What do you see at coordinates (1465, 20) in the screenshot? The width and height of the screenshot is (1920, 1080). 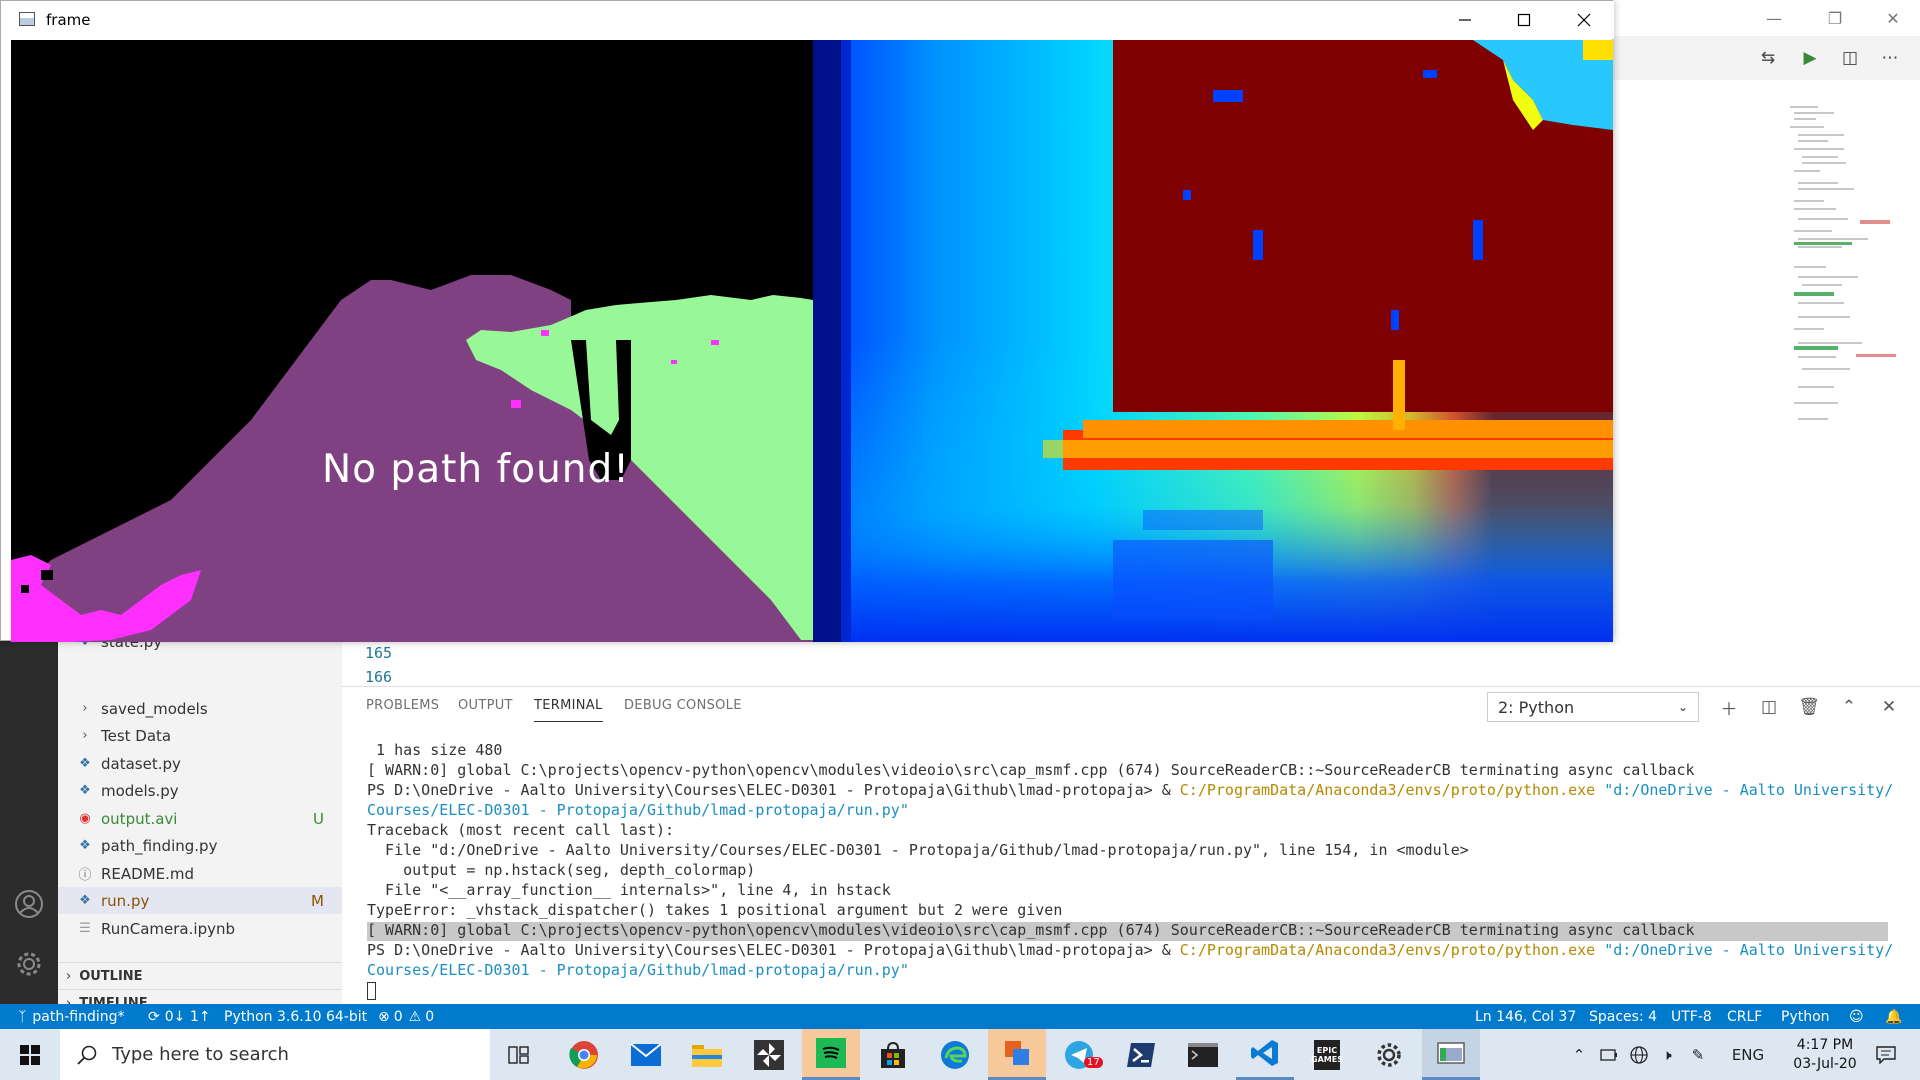 I see `frame-minimize-button` at bounding box center [1465, 20].